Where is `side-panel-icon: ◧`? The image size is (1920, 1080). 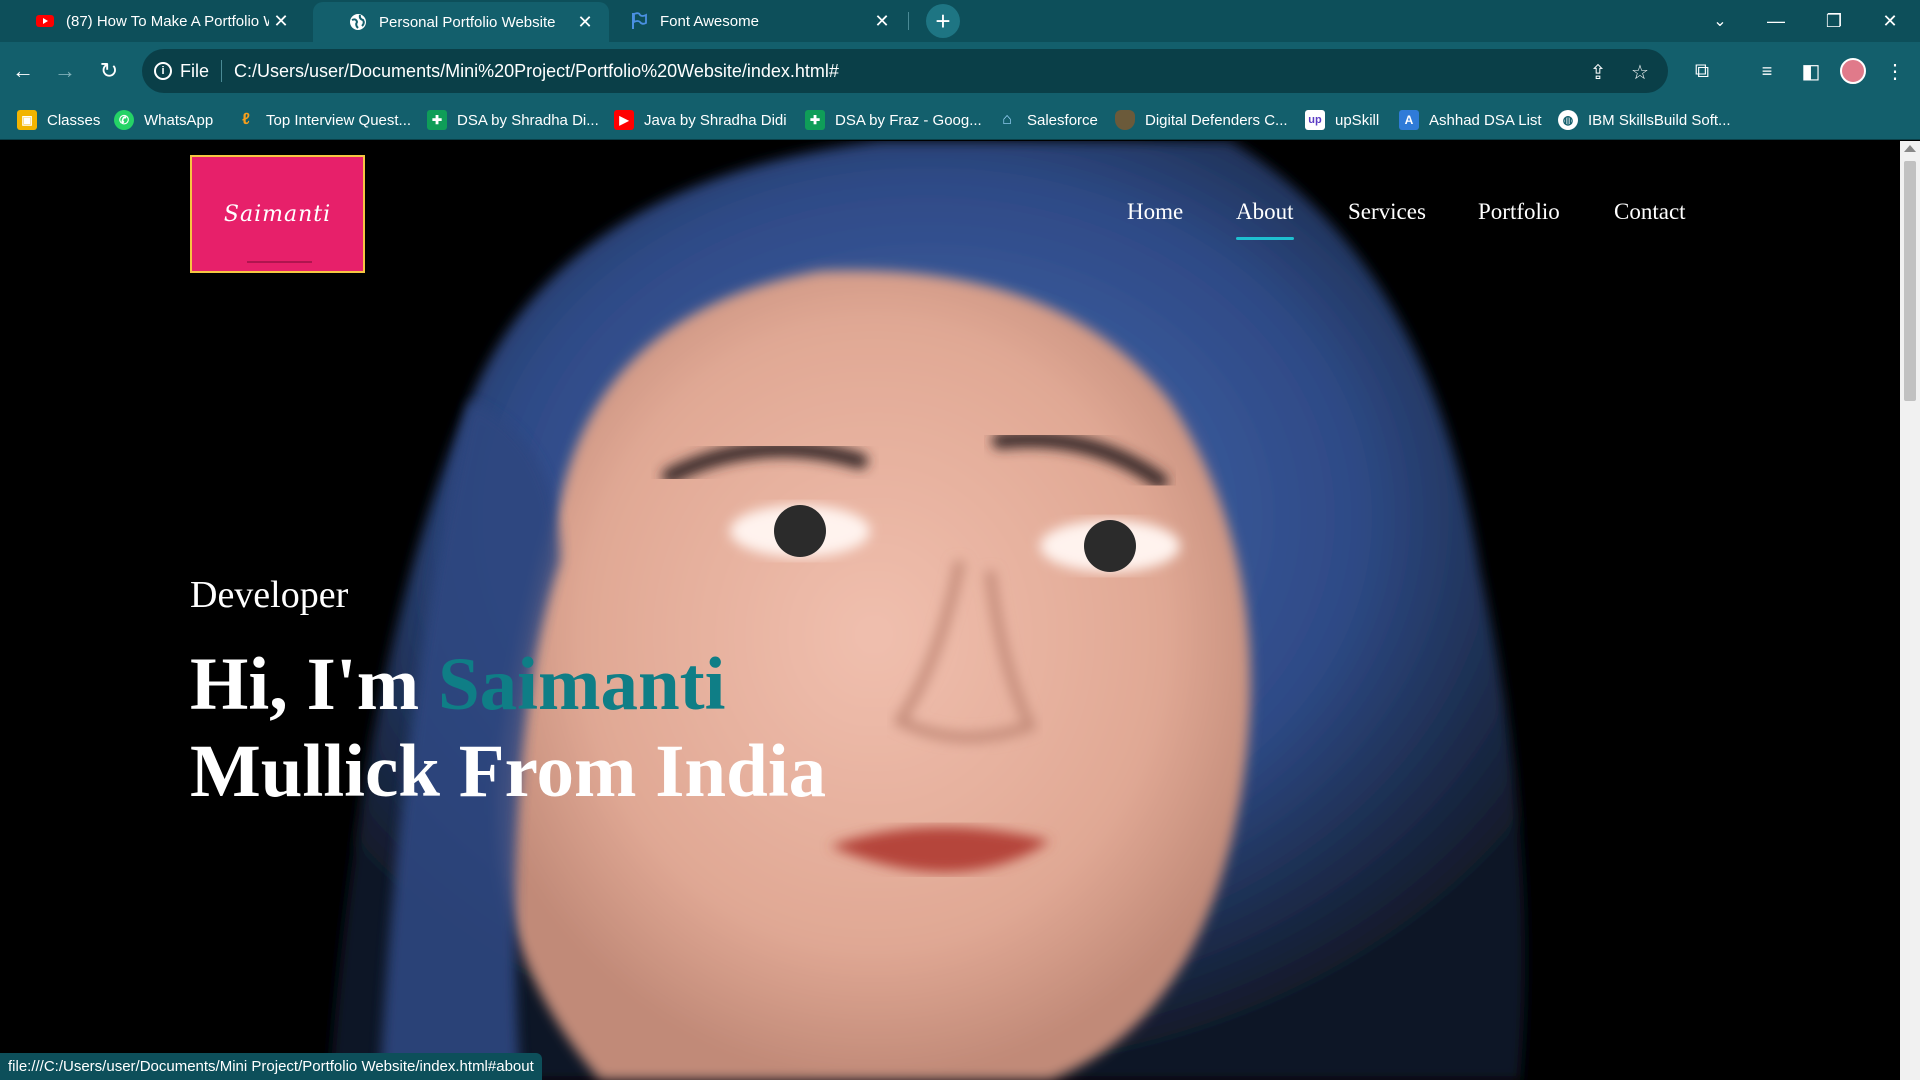 side-panel-icon: ◧ is located at coordinates (1811, 71).